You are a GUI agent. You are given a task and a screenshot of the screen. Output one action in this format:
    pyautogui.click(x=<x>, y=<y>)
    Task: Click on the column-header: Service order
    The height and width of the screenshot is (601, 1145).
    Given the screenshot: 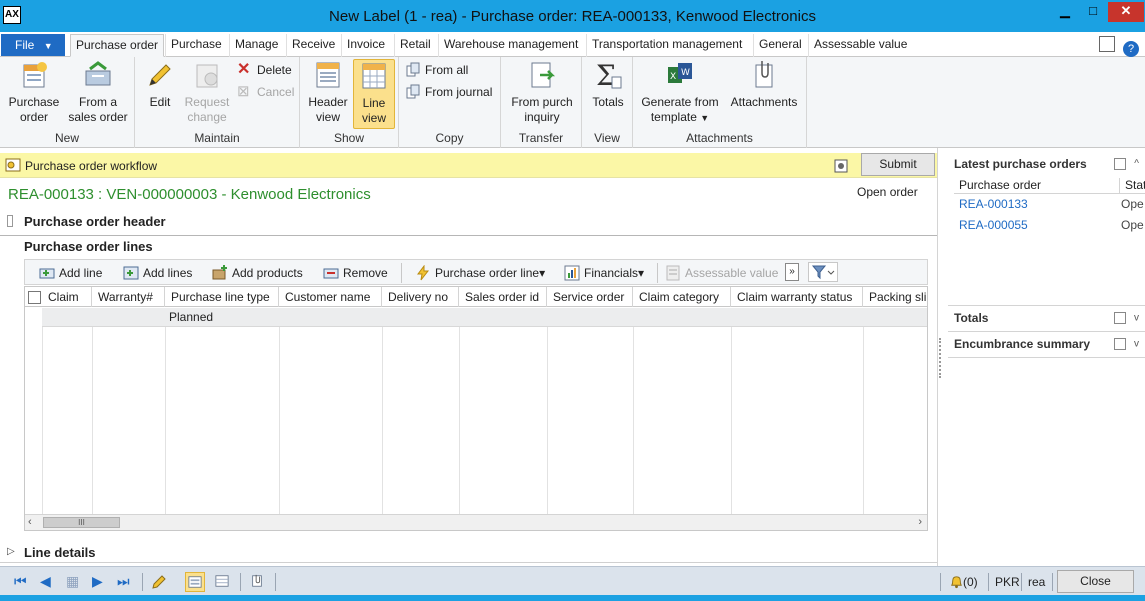 What is the action you would take?
    pyautogui.click(x=590, y=297)
    